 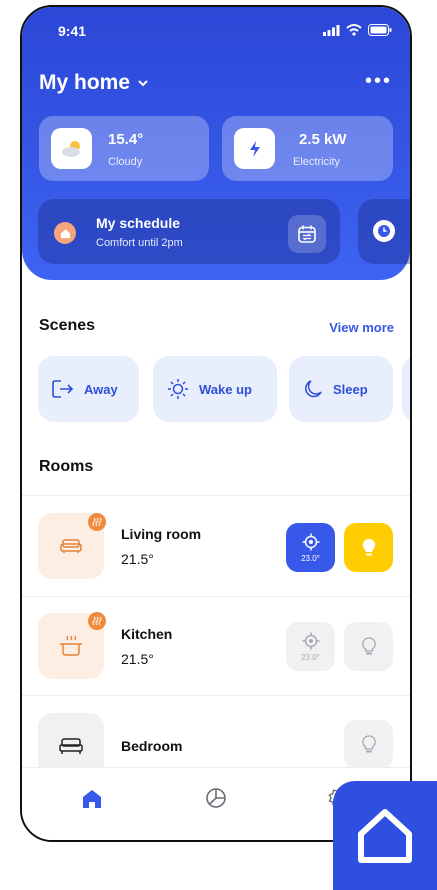 I want to click on bed-icon, so click(x=71, y=746).